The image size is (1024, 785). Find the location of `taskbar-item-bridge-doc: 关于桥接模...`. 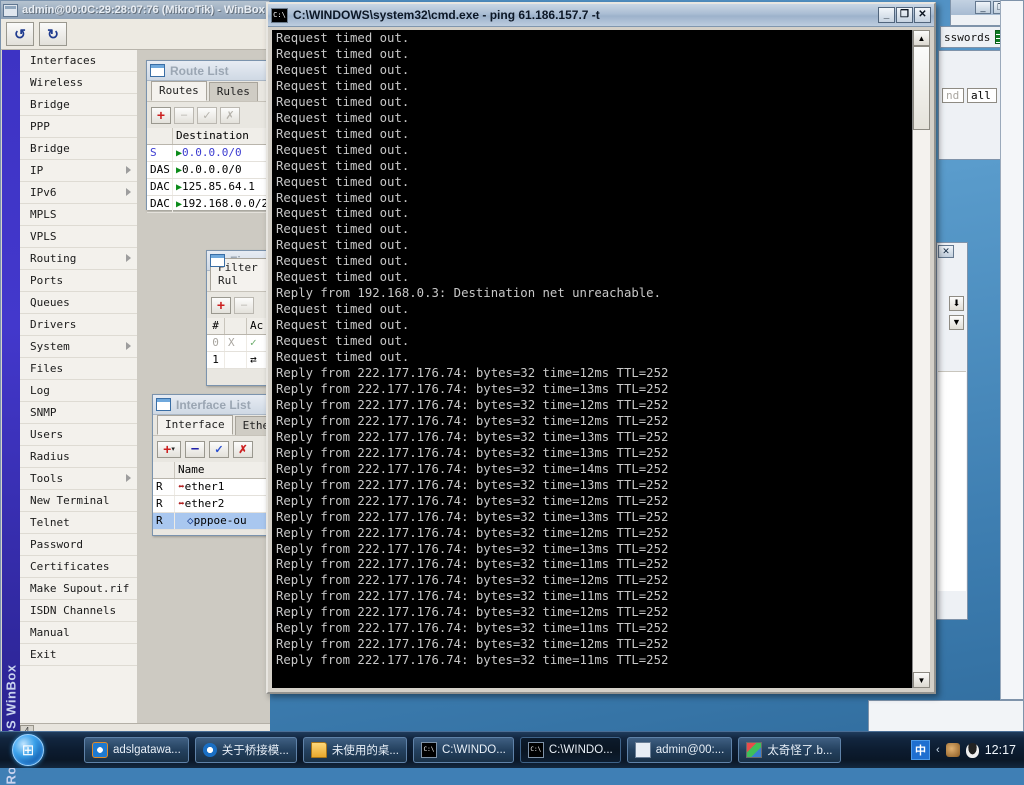

taskbar-item-bridge-doc: 关于桥接模... is located at coordinates (245, 750).